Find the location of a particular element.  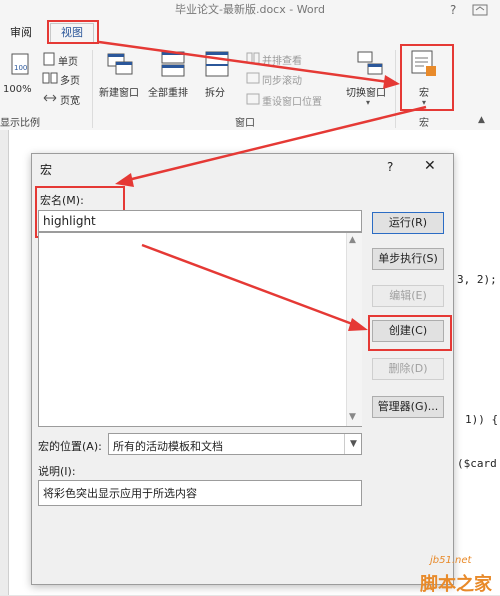

arrow-macros-to-dialog is located at coordinates (277, 143).